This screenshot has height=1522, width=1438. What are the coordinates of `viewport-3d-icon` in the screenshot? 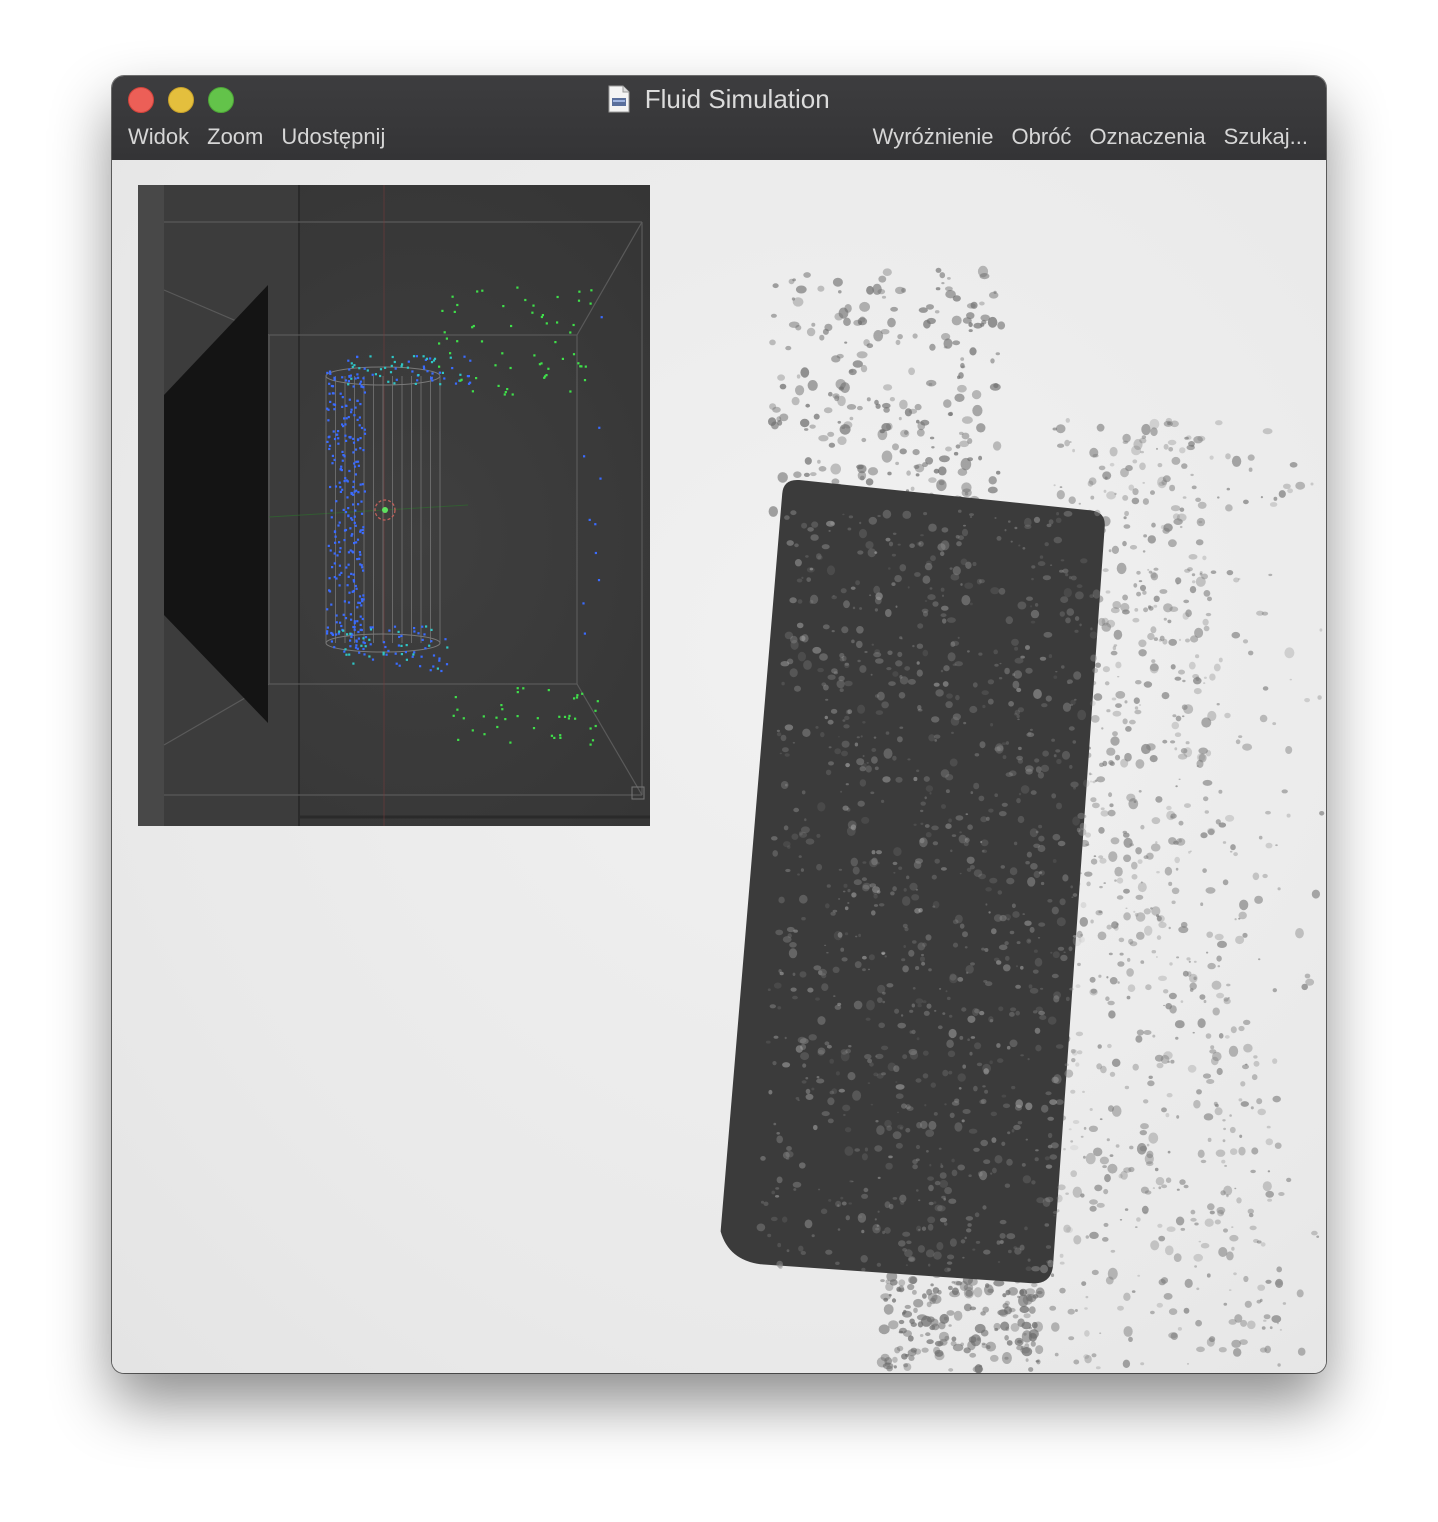 It's located at (394, 505).